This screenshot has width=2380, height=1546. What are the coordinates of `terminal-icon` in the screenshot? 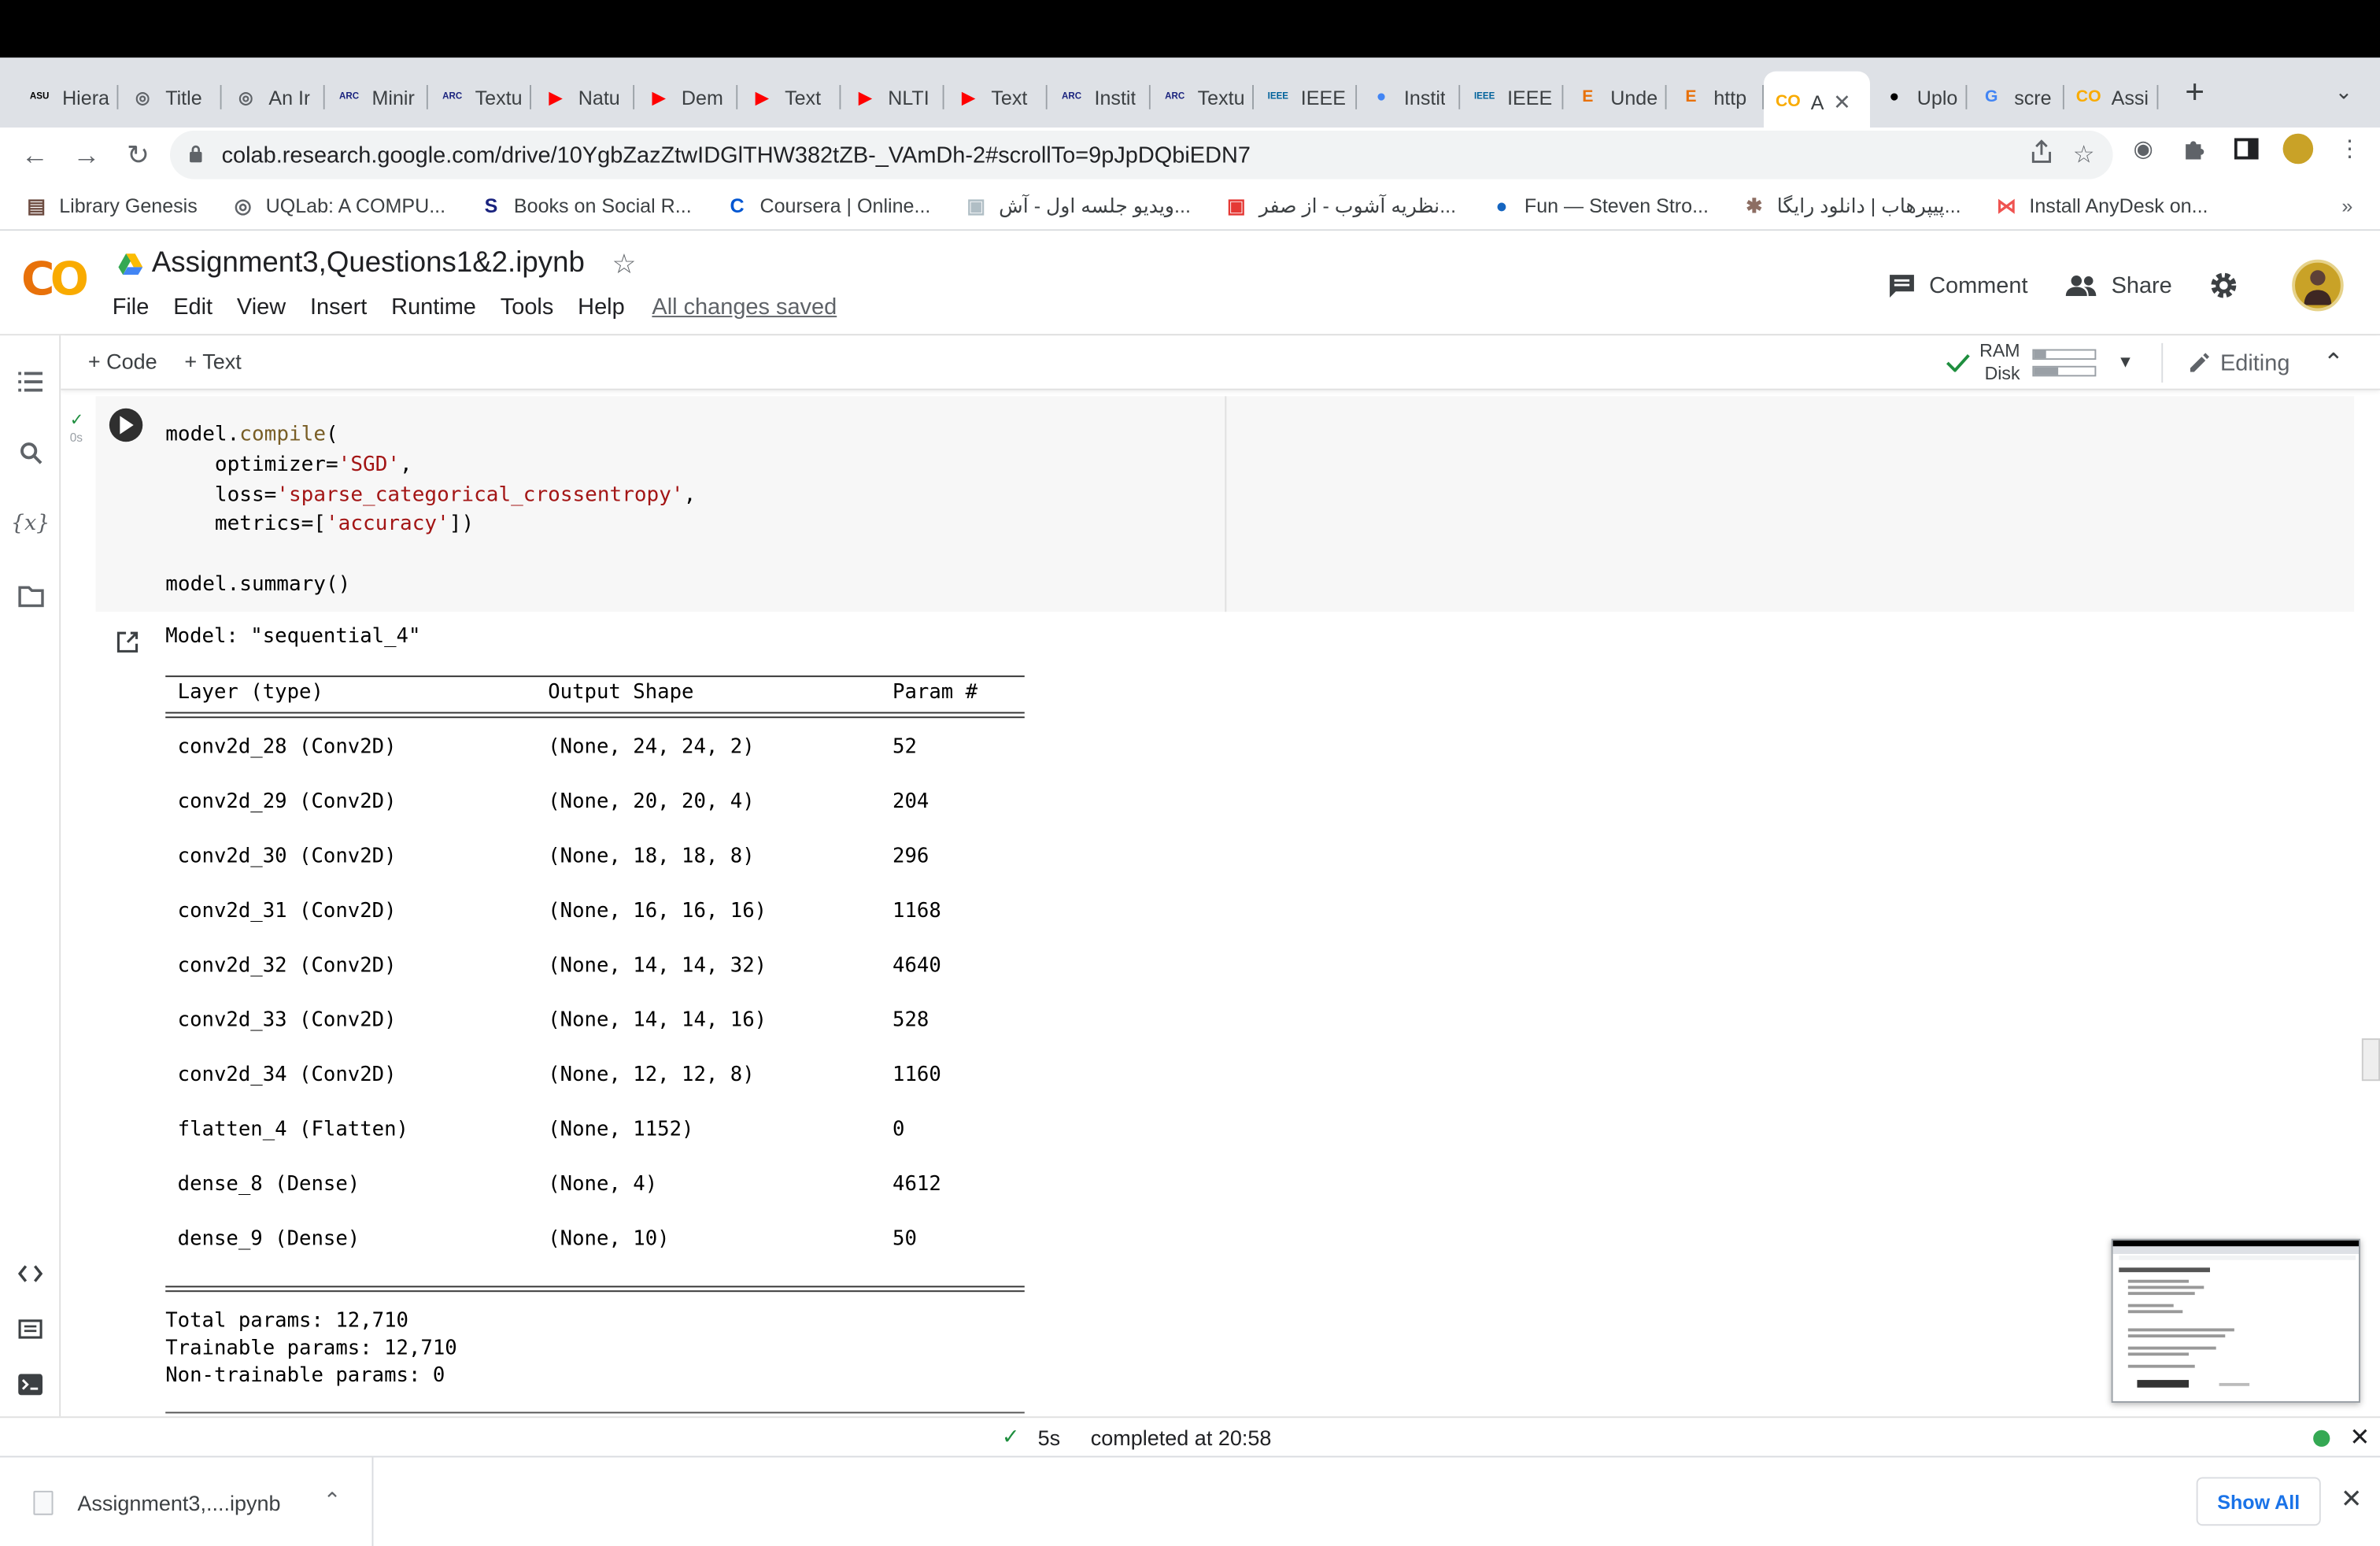 It's located at (30, 1385).